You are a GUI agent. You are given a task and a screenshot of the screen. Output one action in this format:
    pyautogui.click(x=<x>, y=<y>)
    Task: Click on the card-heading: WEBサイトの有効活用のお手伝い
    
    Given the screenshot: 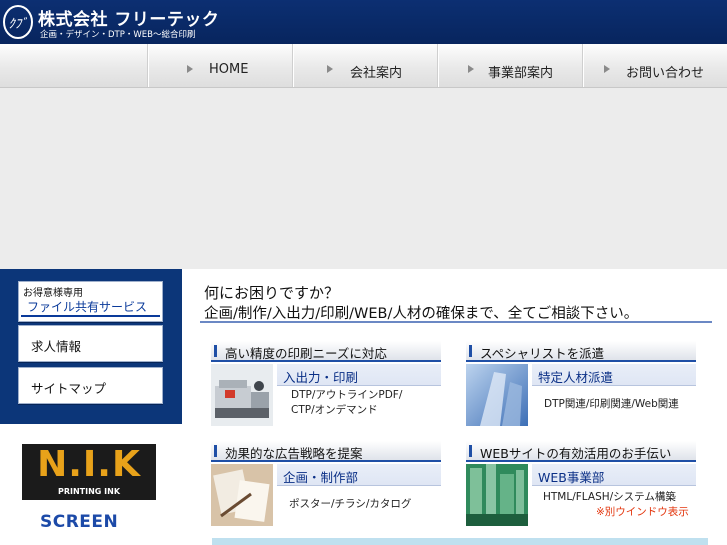 What is the action you would take?
    pyautogui.click(x=581, y=451)
    